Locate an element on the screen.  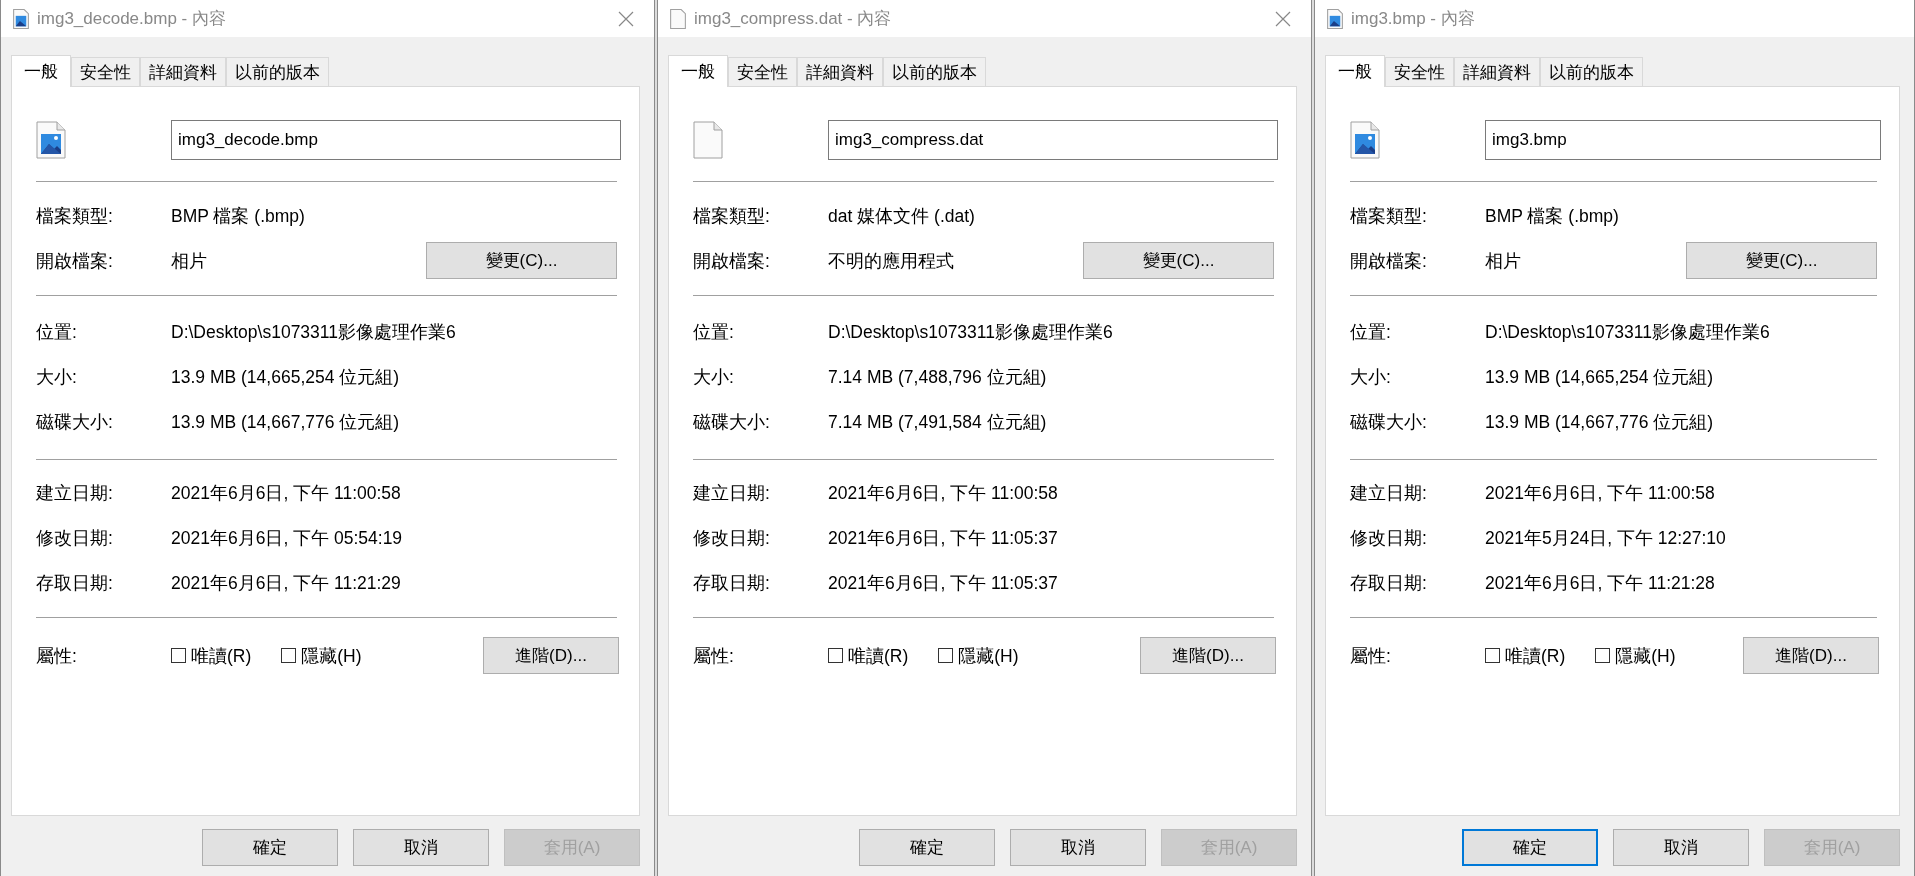
field-value: dat 媒体文件 (.dat) is located at coordinates (902, 216).